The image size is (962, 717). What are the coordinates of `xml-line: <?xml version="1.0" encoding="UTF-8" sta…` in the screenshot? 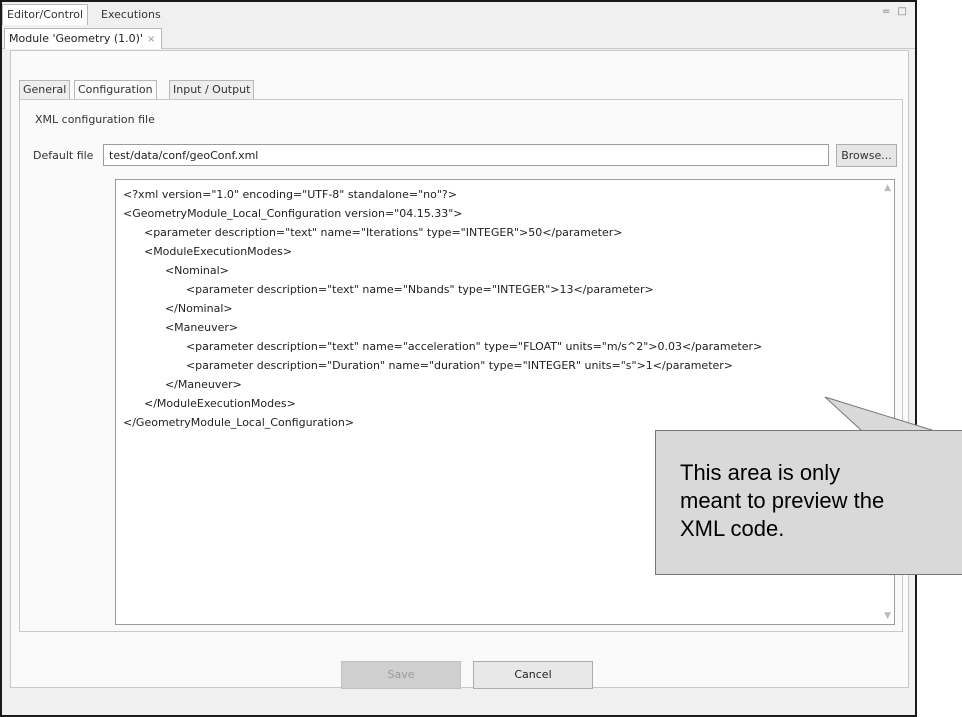 It's located at (290, 194).